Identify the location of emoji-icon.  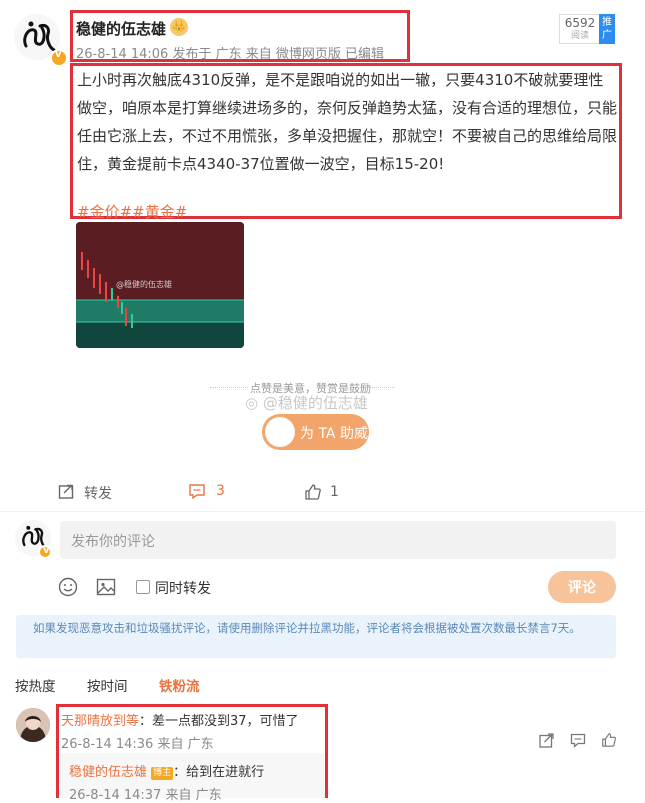
(68, 587).